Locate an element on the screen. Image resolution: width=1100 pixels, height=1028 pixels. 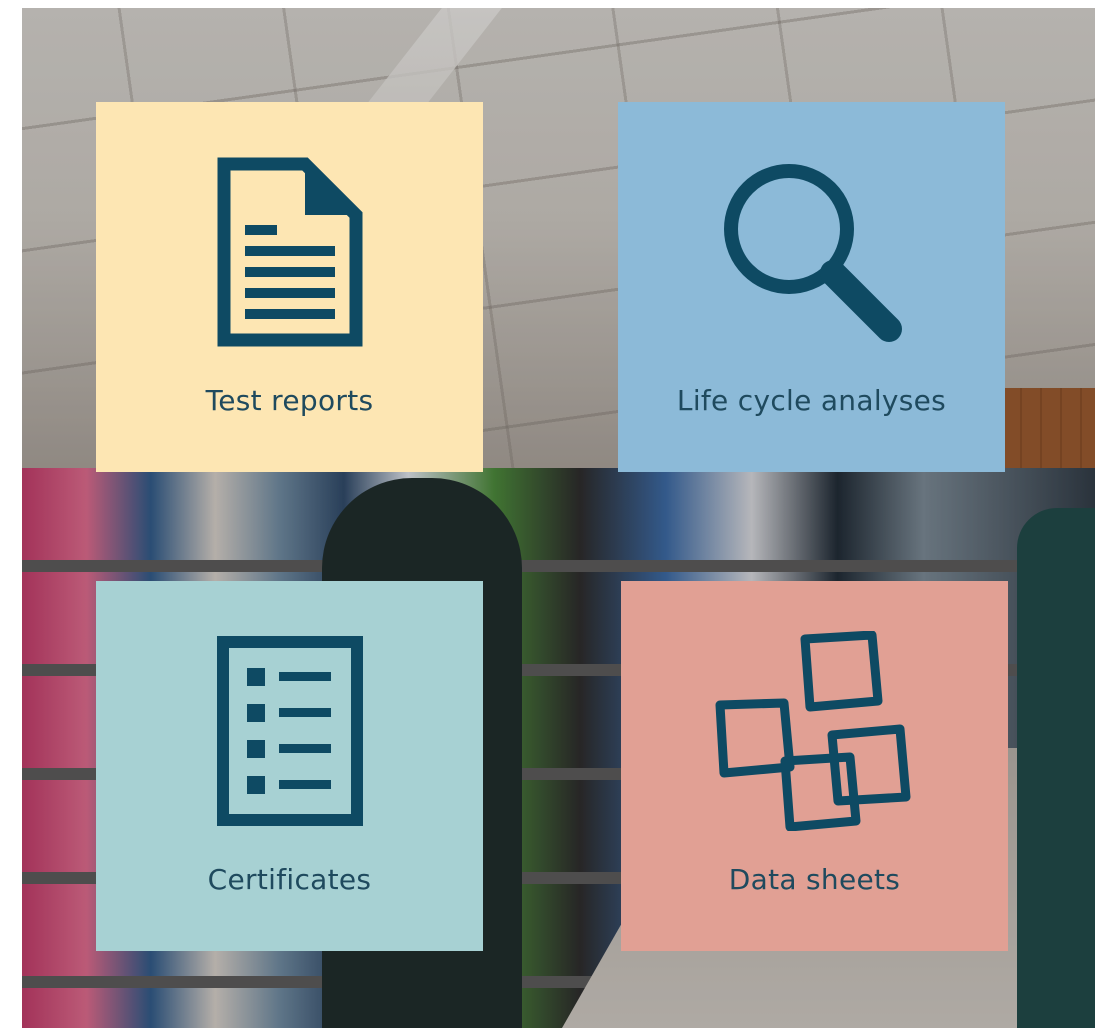
tile-label: Test reports is located at coordinates (289, 400).